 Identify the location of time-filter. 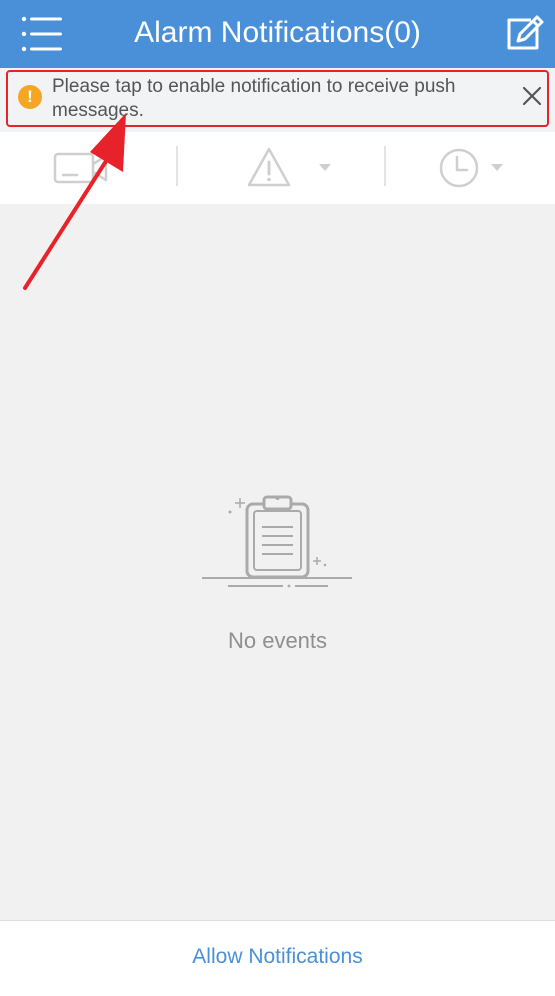
(472, 168).